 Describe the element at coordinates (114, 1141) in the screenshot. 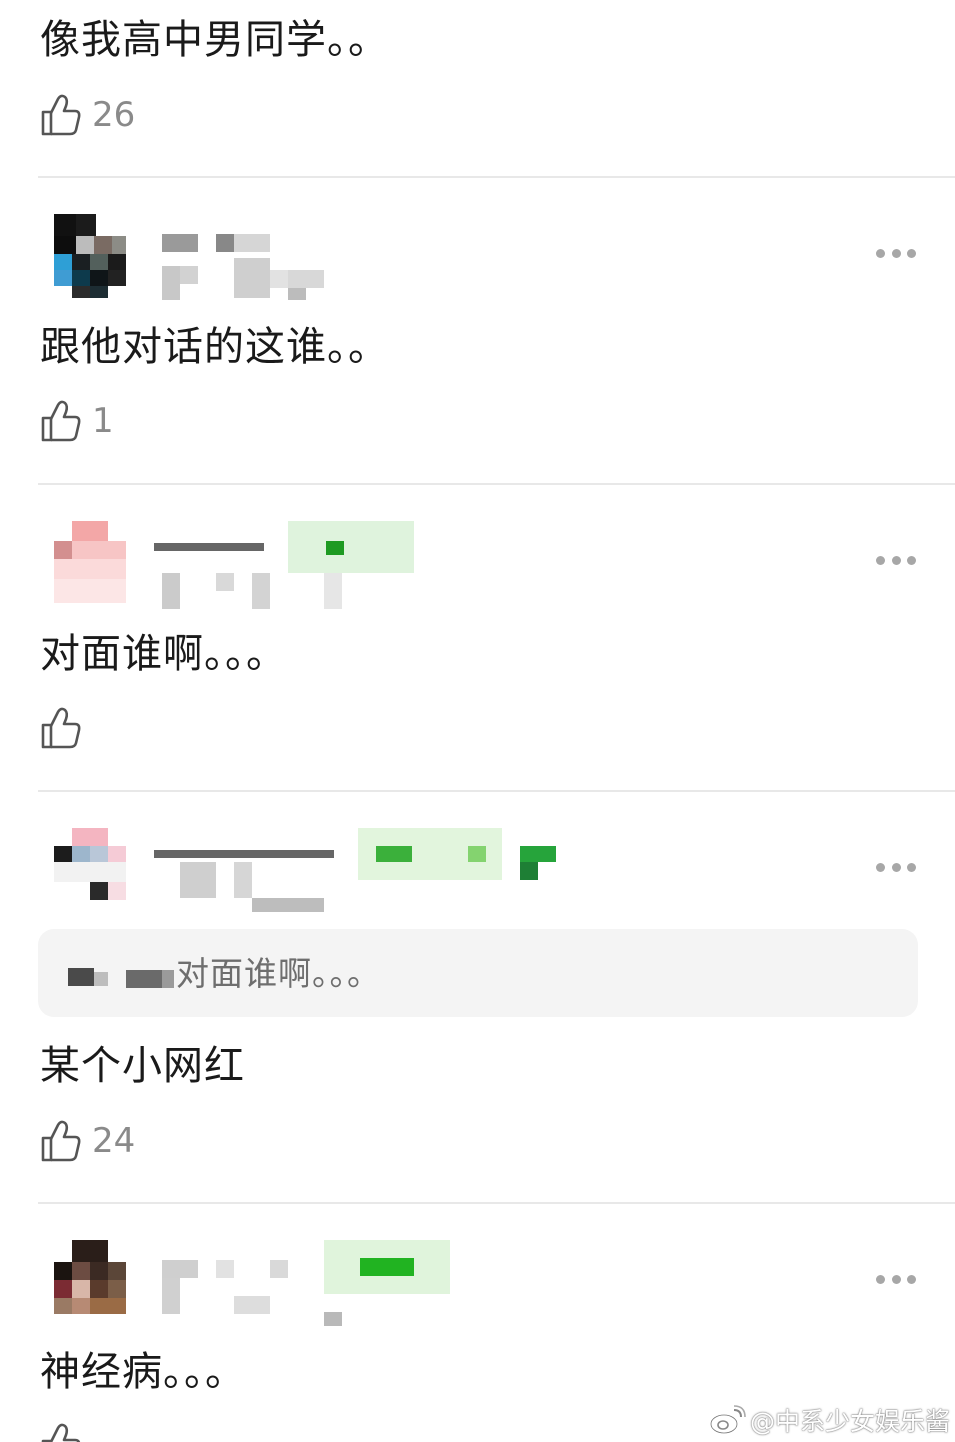

I see `like-count: 24` at that location.